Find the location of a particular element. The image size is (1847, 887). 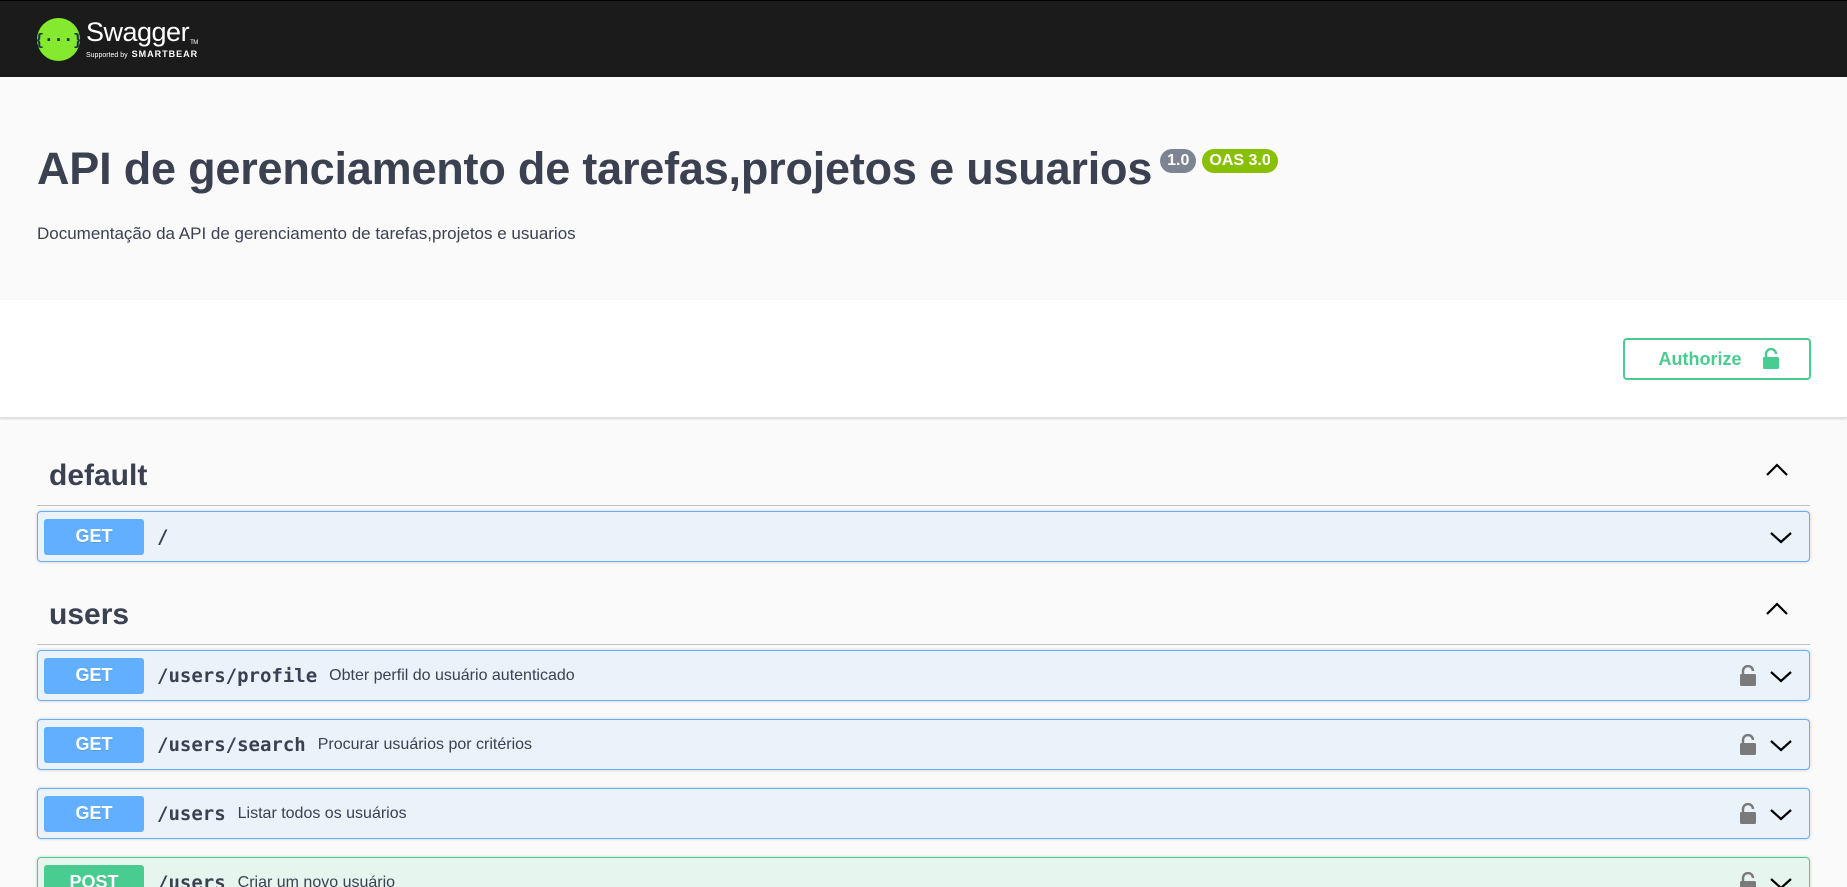

swagger-logo-link: {···} SwaggerTM Supported by SMARTBEAR is located at coordinates (118, 39).